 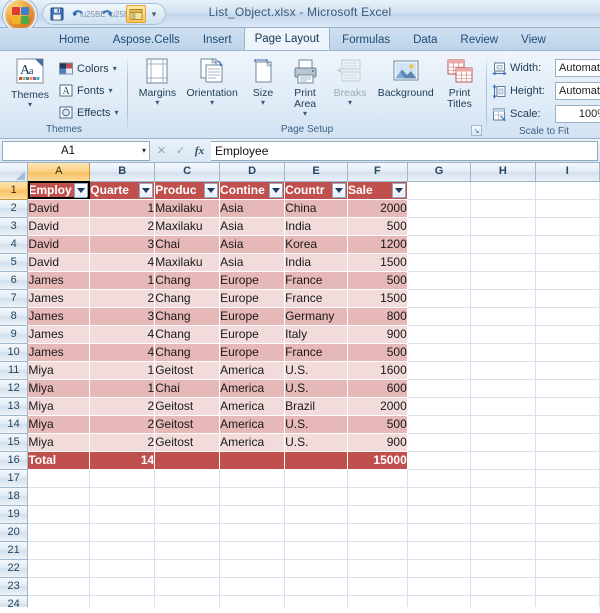 What do you see at coordinates (459, 82) in the screenshot?
I see `print-titles-button: Print Titles` at bounding box center [459, 82].